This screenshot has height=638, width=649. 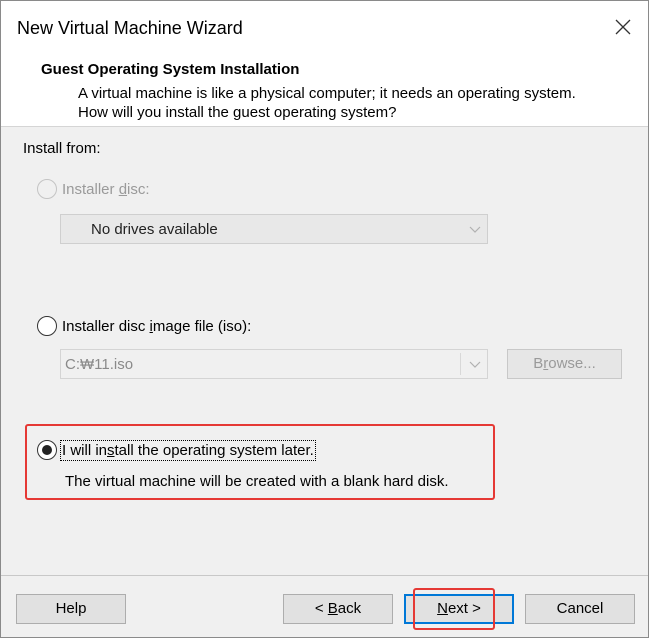 What do you see at coordinates (260, 462) in the screenshot?
I see `highlight-box` at bounding box center [260, 462].